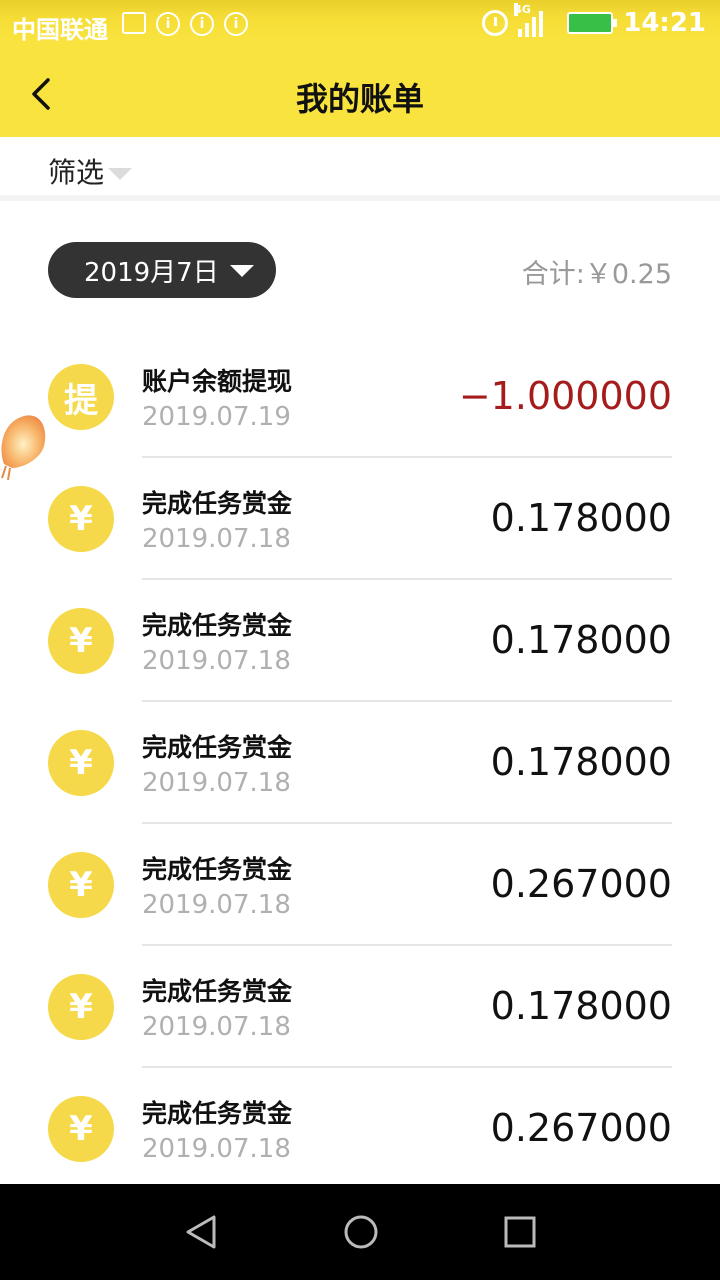 The image size is (720, 1280). Describe the element at coordinates (520, 1232) in the screenshot. I see `nav-recents-button` at that location.